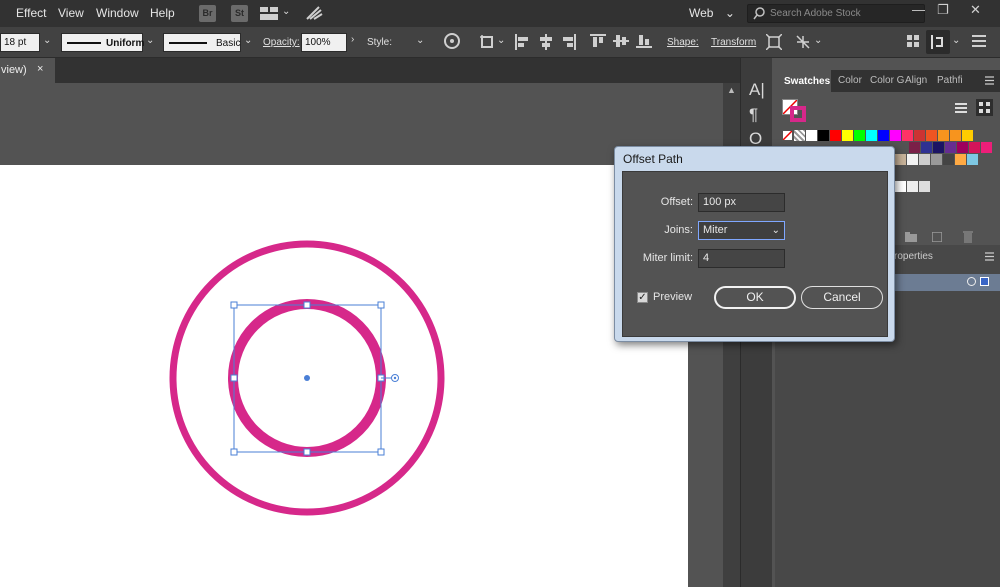 Image resolution: width=1000 pixels, height=587 pixels. Describe the element at coordinates (642, 297) in the screenshot. I see `preview-checkbox: ✓` at that location.